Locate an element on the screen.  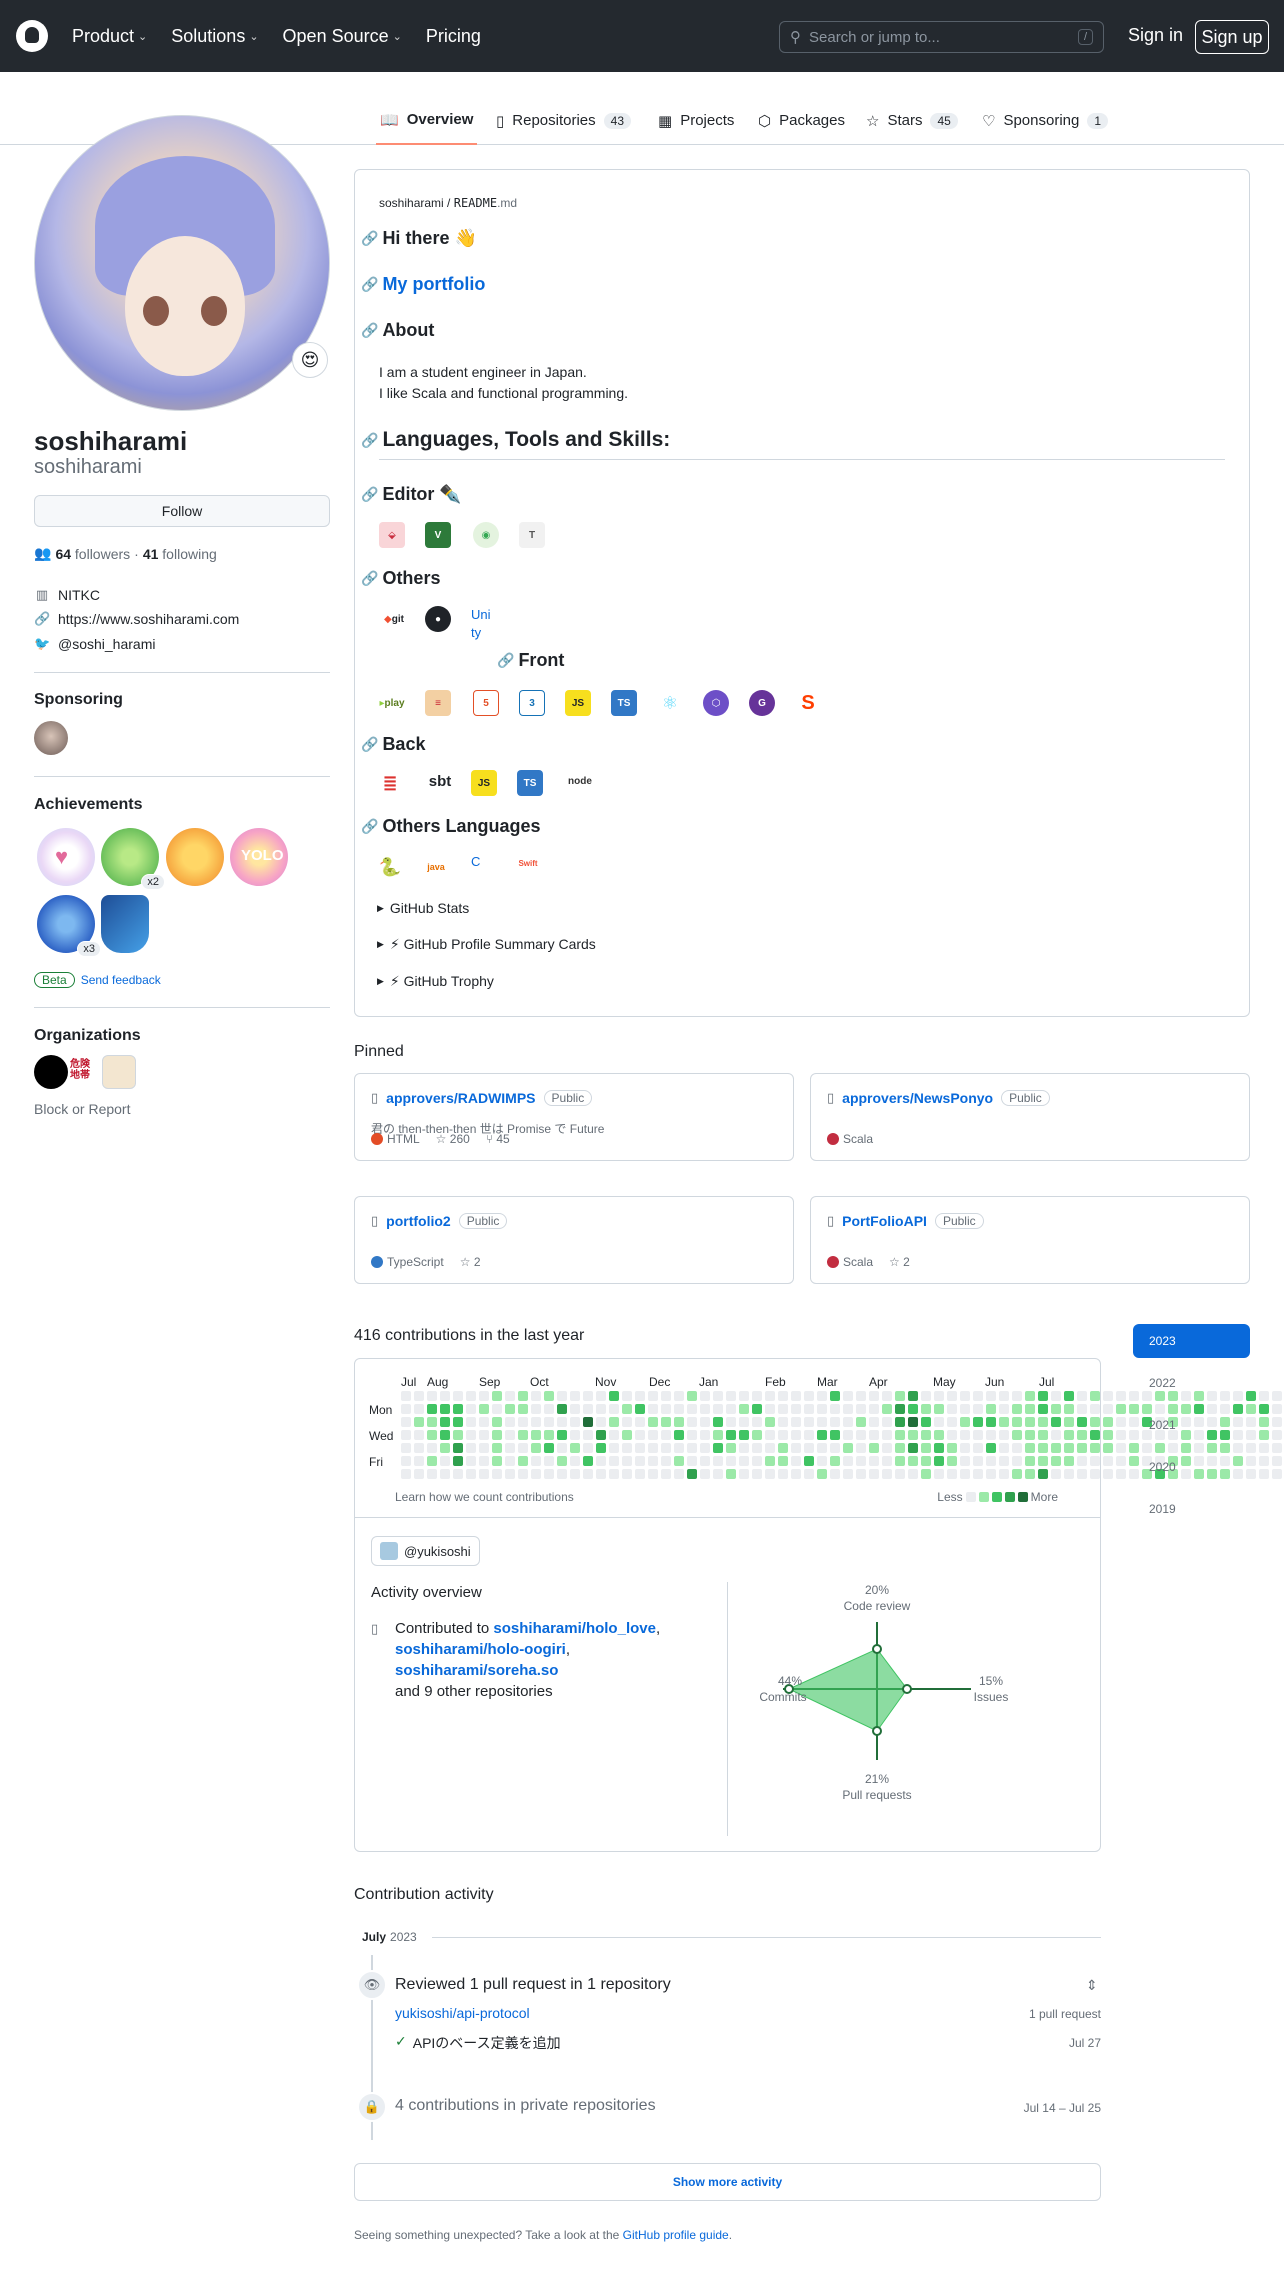
repo-link: approvers/NewsPonyo is located at coordinates (917, 1098).